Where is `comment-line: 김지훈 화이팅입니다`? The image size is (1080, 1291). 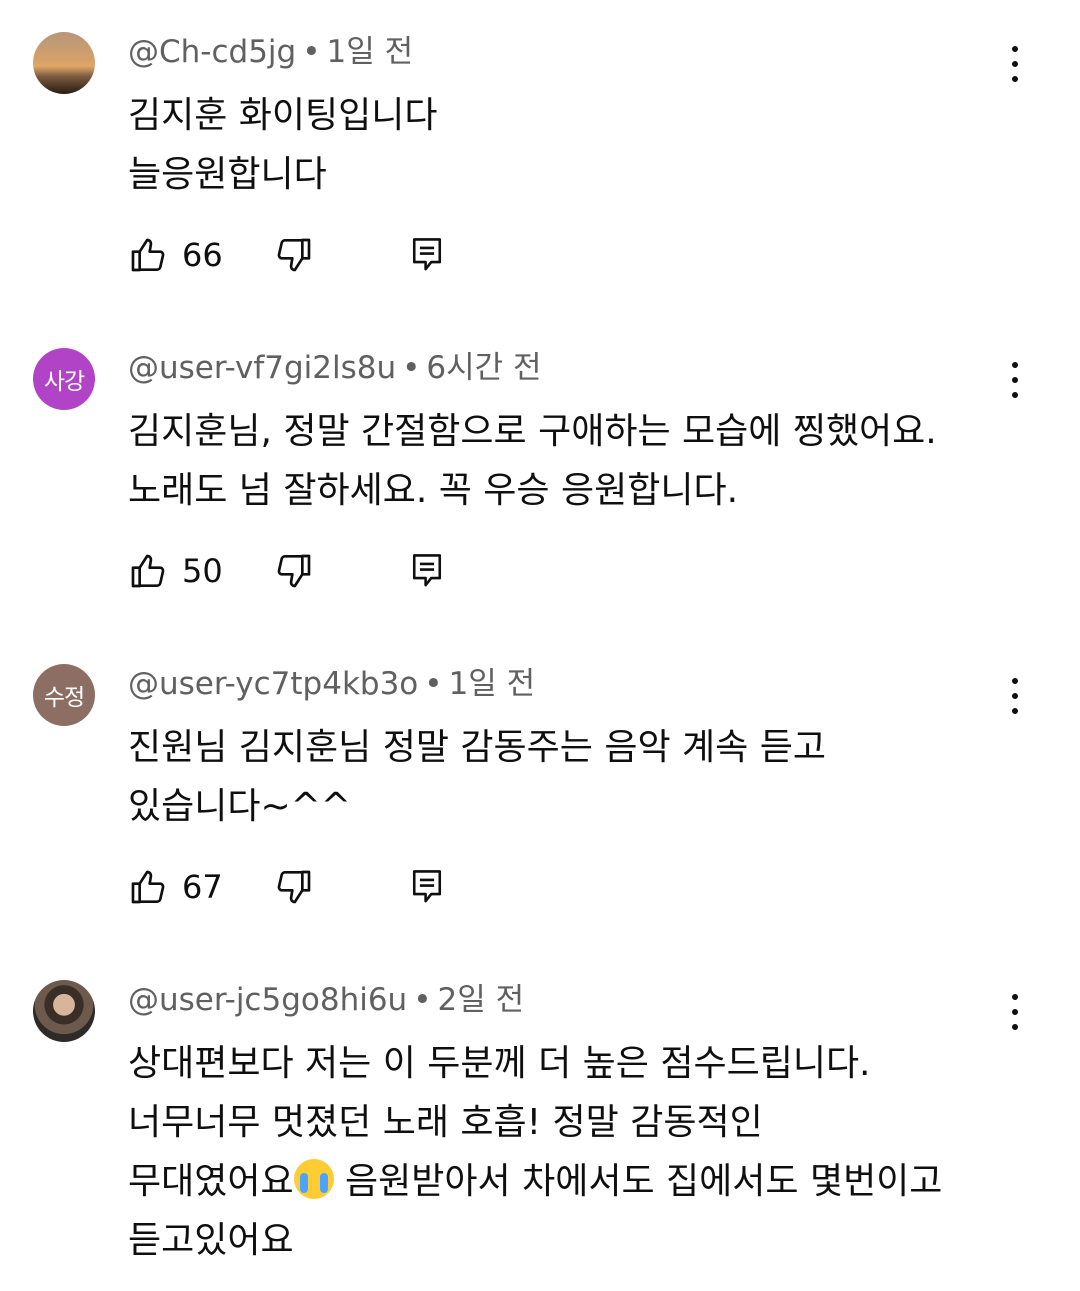
comment-line: 김지훈 화이팅입니다 is located at coordinates (283, 115).